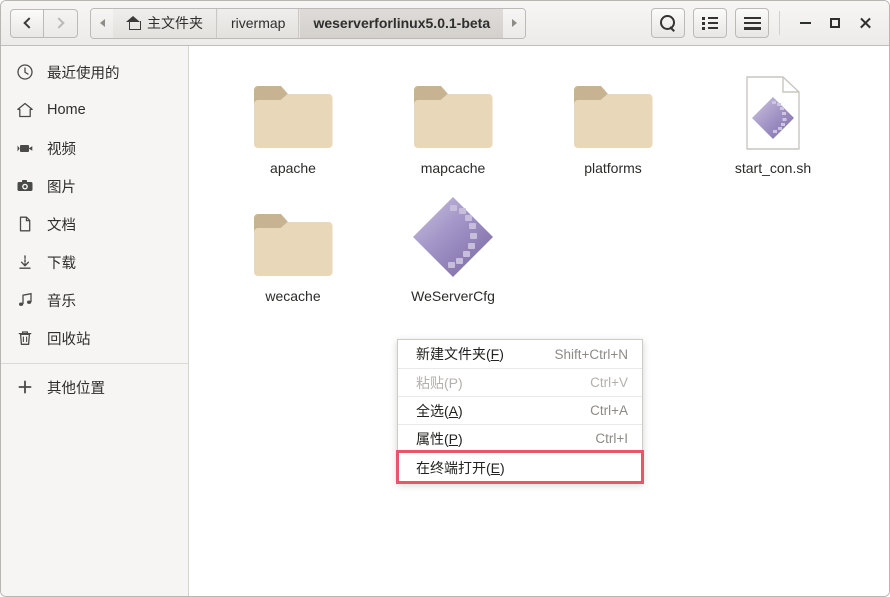  What do you see at coordinates (520, 467) in the screenshot?
I see `menu-item-open-in-terminal: 在终端打开(E)` at bounding box center [520, 467].